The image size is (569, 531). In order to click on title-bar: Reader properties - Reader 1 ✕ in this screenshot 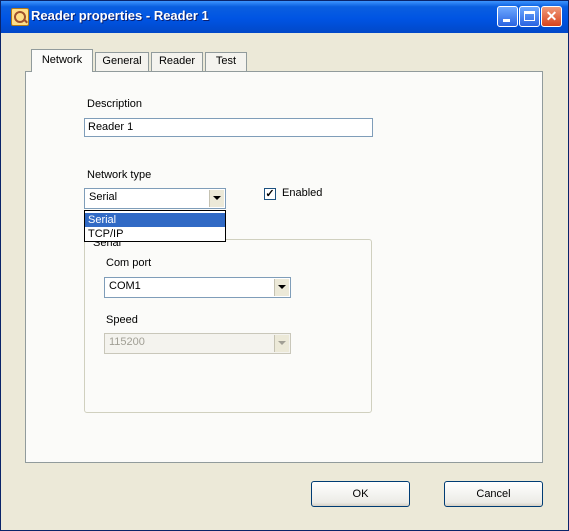, I will do `click(284, 17)`.